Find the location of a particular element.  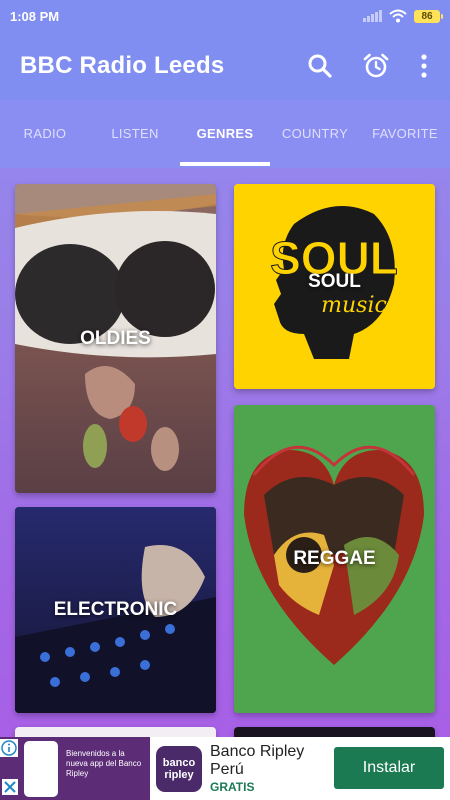

genre-label-oldies: OLDIES is located at coordinates (115, 338).